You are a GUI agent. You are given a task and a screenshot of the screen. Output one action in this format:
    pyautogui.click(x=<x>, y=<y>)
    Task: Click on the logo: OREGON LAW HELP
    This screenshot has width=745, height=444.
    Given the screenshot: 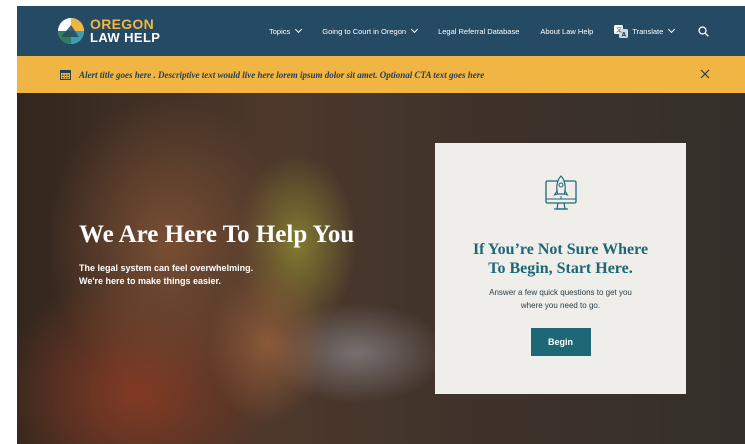 What is the action you would take?
    pyautogui.click(x=108, y=31)
    